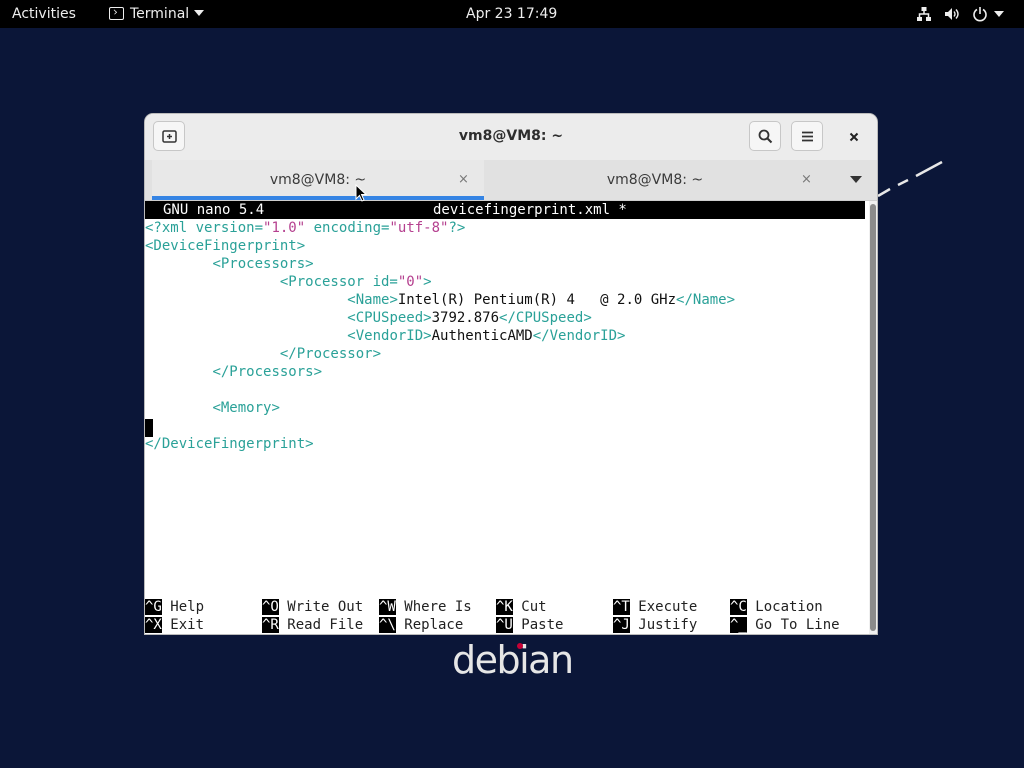 This screenshot has height=768, width=1024. I want to click on system-menu, so click(964, 14).